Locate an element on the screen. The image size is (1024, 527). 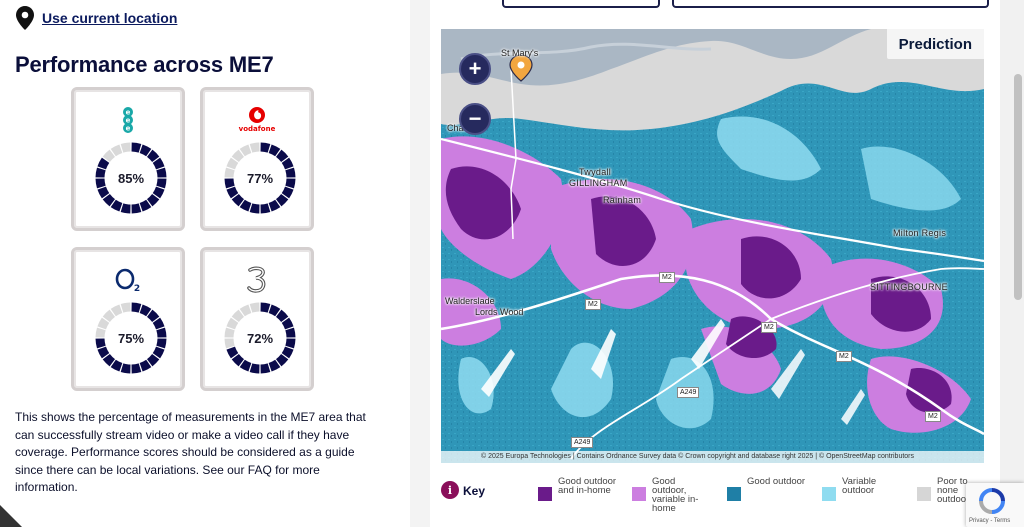
location-pin-icon is located at coordinates (25, 18).